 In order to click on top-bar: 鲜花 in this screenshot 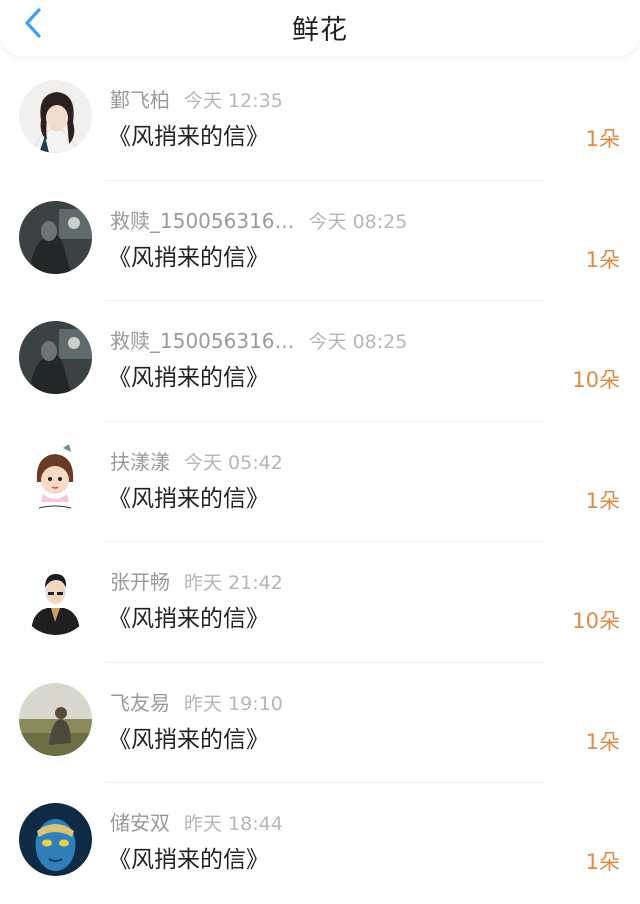, I will do `click(320, 28)`.